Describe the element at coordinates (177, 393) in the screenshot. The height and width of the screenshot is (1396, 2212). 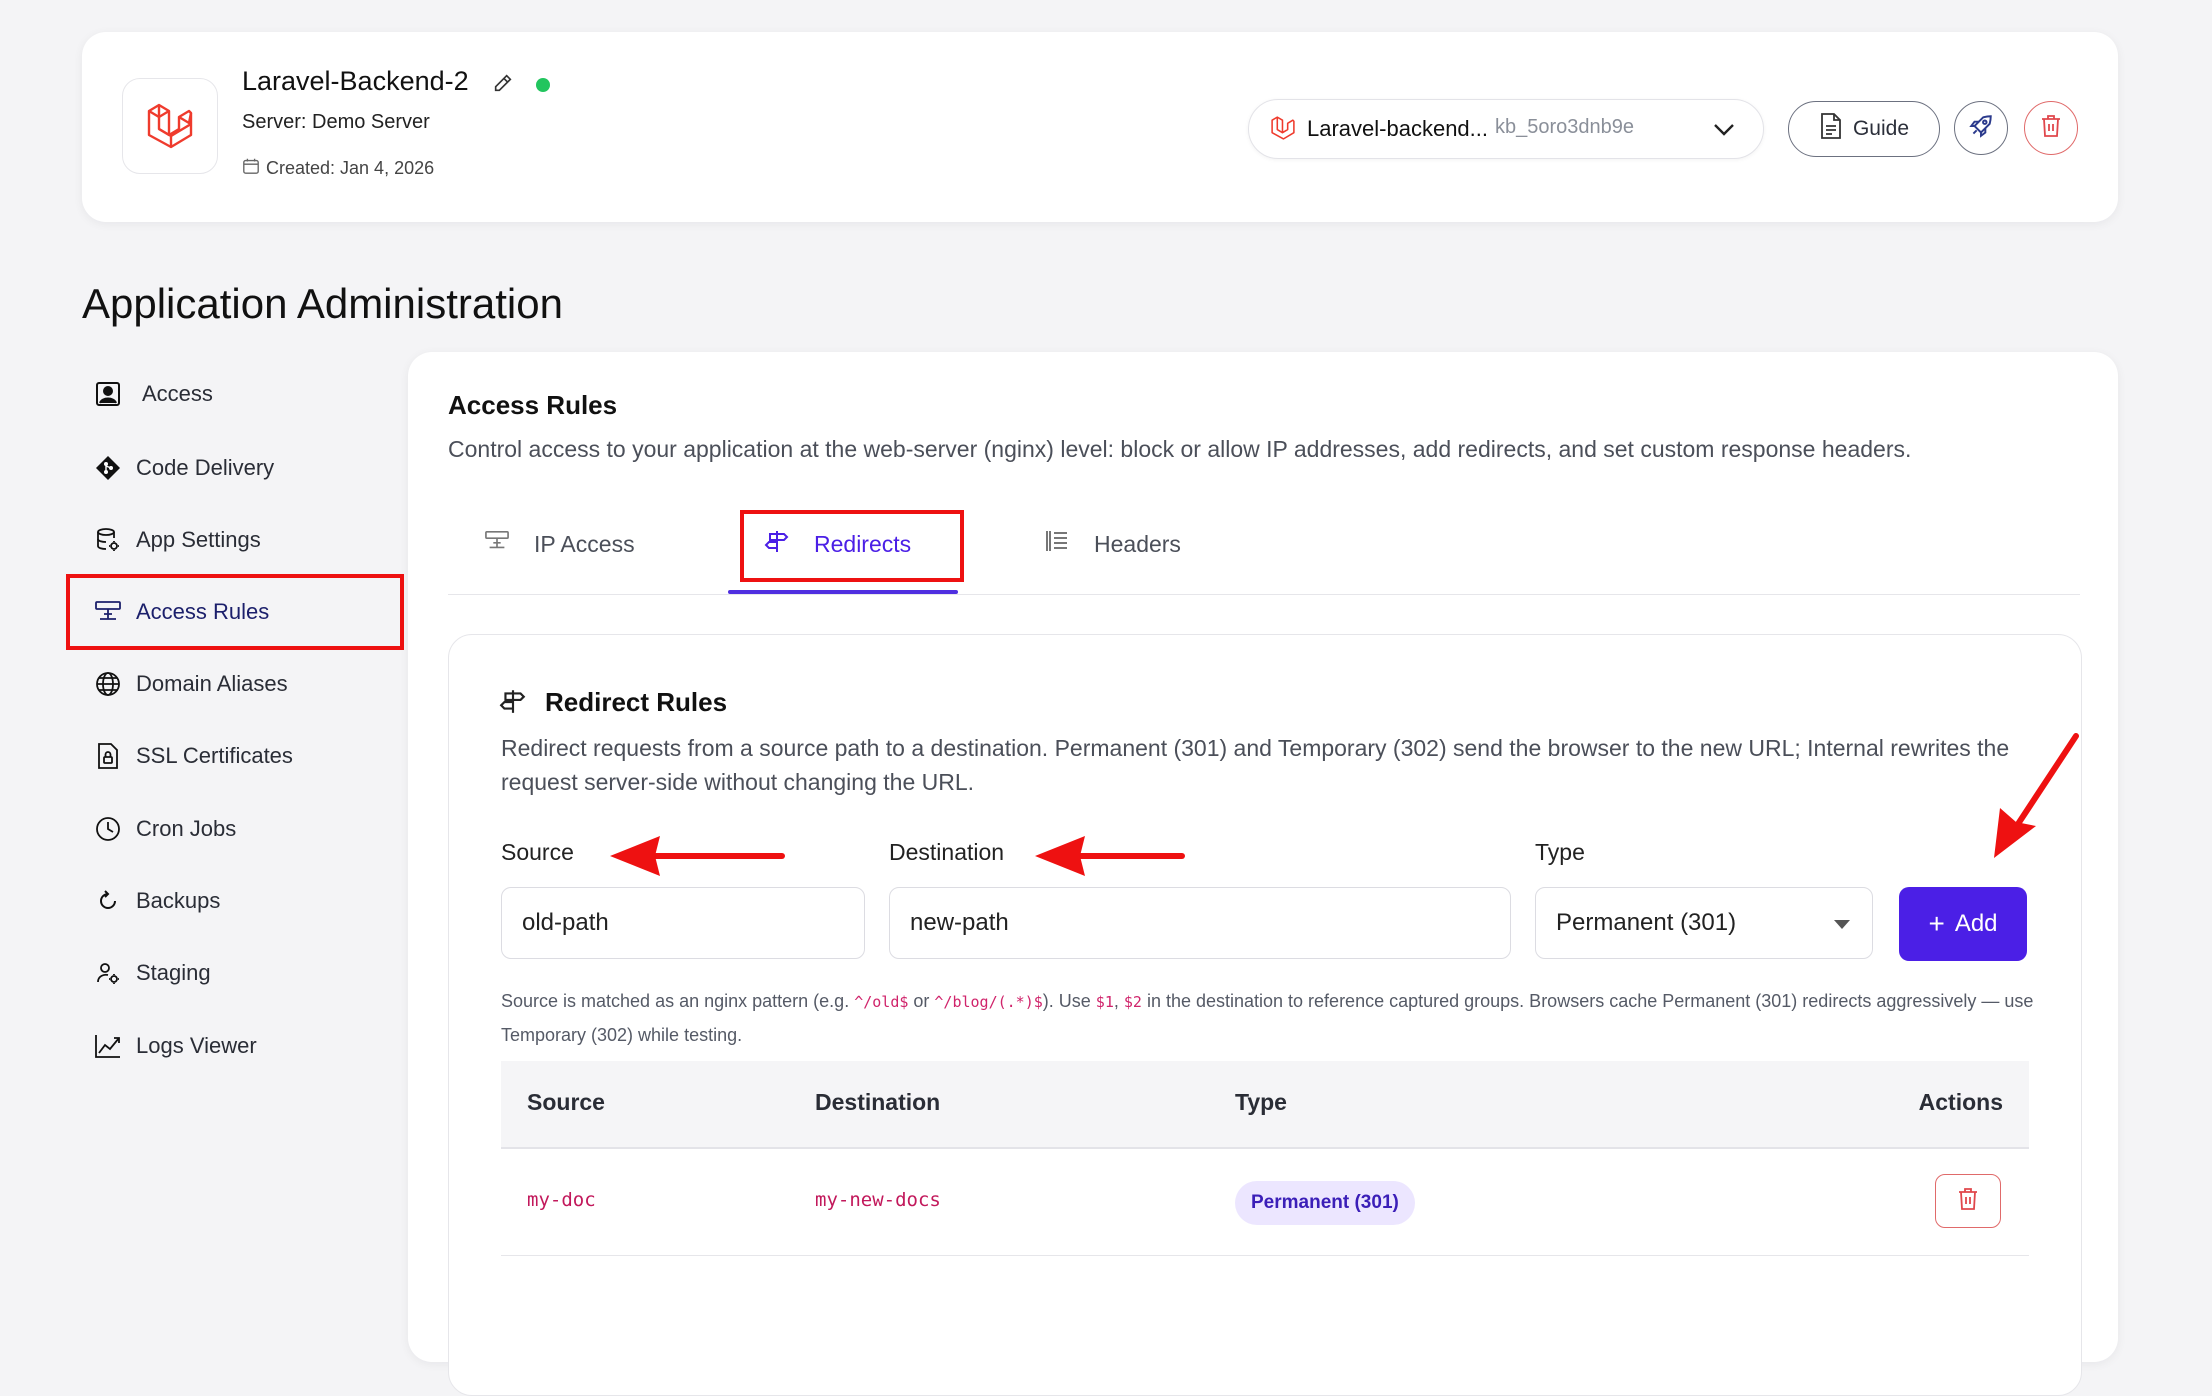
I see `sidebar-item-label: Access` at that location.